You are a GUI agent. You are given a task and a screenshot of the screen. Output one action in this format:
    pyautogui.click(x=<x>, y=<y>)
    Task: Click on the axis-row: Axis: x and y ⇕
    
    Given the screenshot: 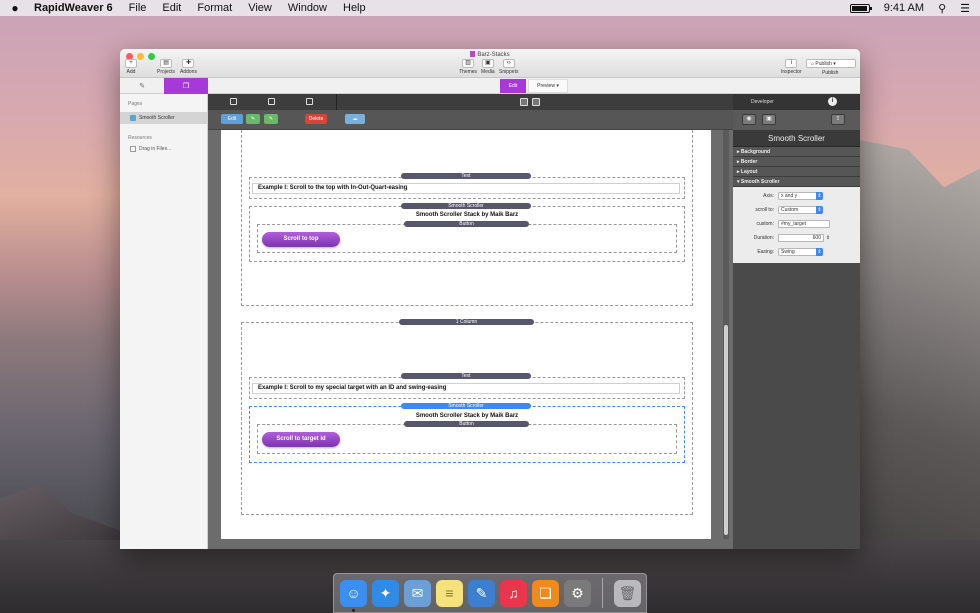 What is the action you would take?
    pyautogui.click(x=793, y=196)
    